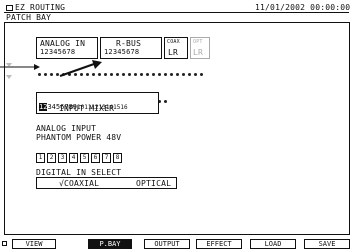 The image size is (356, 251). What do you see at coordinates (4, 243) in the screenshot?
I see `function-icon` at bounding box center [4, 243].